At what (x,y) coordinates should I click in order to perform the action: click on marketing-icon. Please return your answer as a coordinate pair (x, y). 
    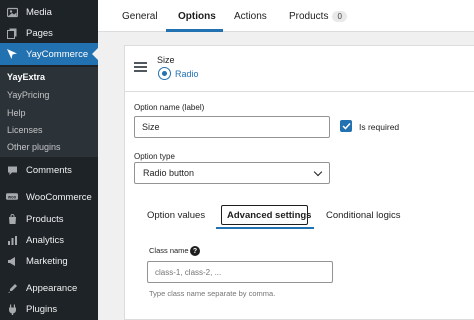
    Looking at the image, I should click on (12, 261).